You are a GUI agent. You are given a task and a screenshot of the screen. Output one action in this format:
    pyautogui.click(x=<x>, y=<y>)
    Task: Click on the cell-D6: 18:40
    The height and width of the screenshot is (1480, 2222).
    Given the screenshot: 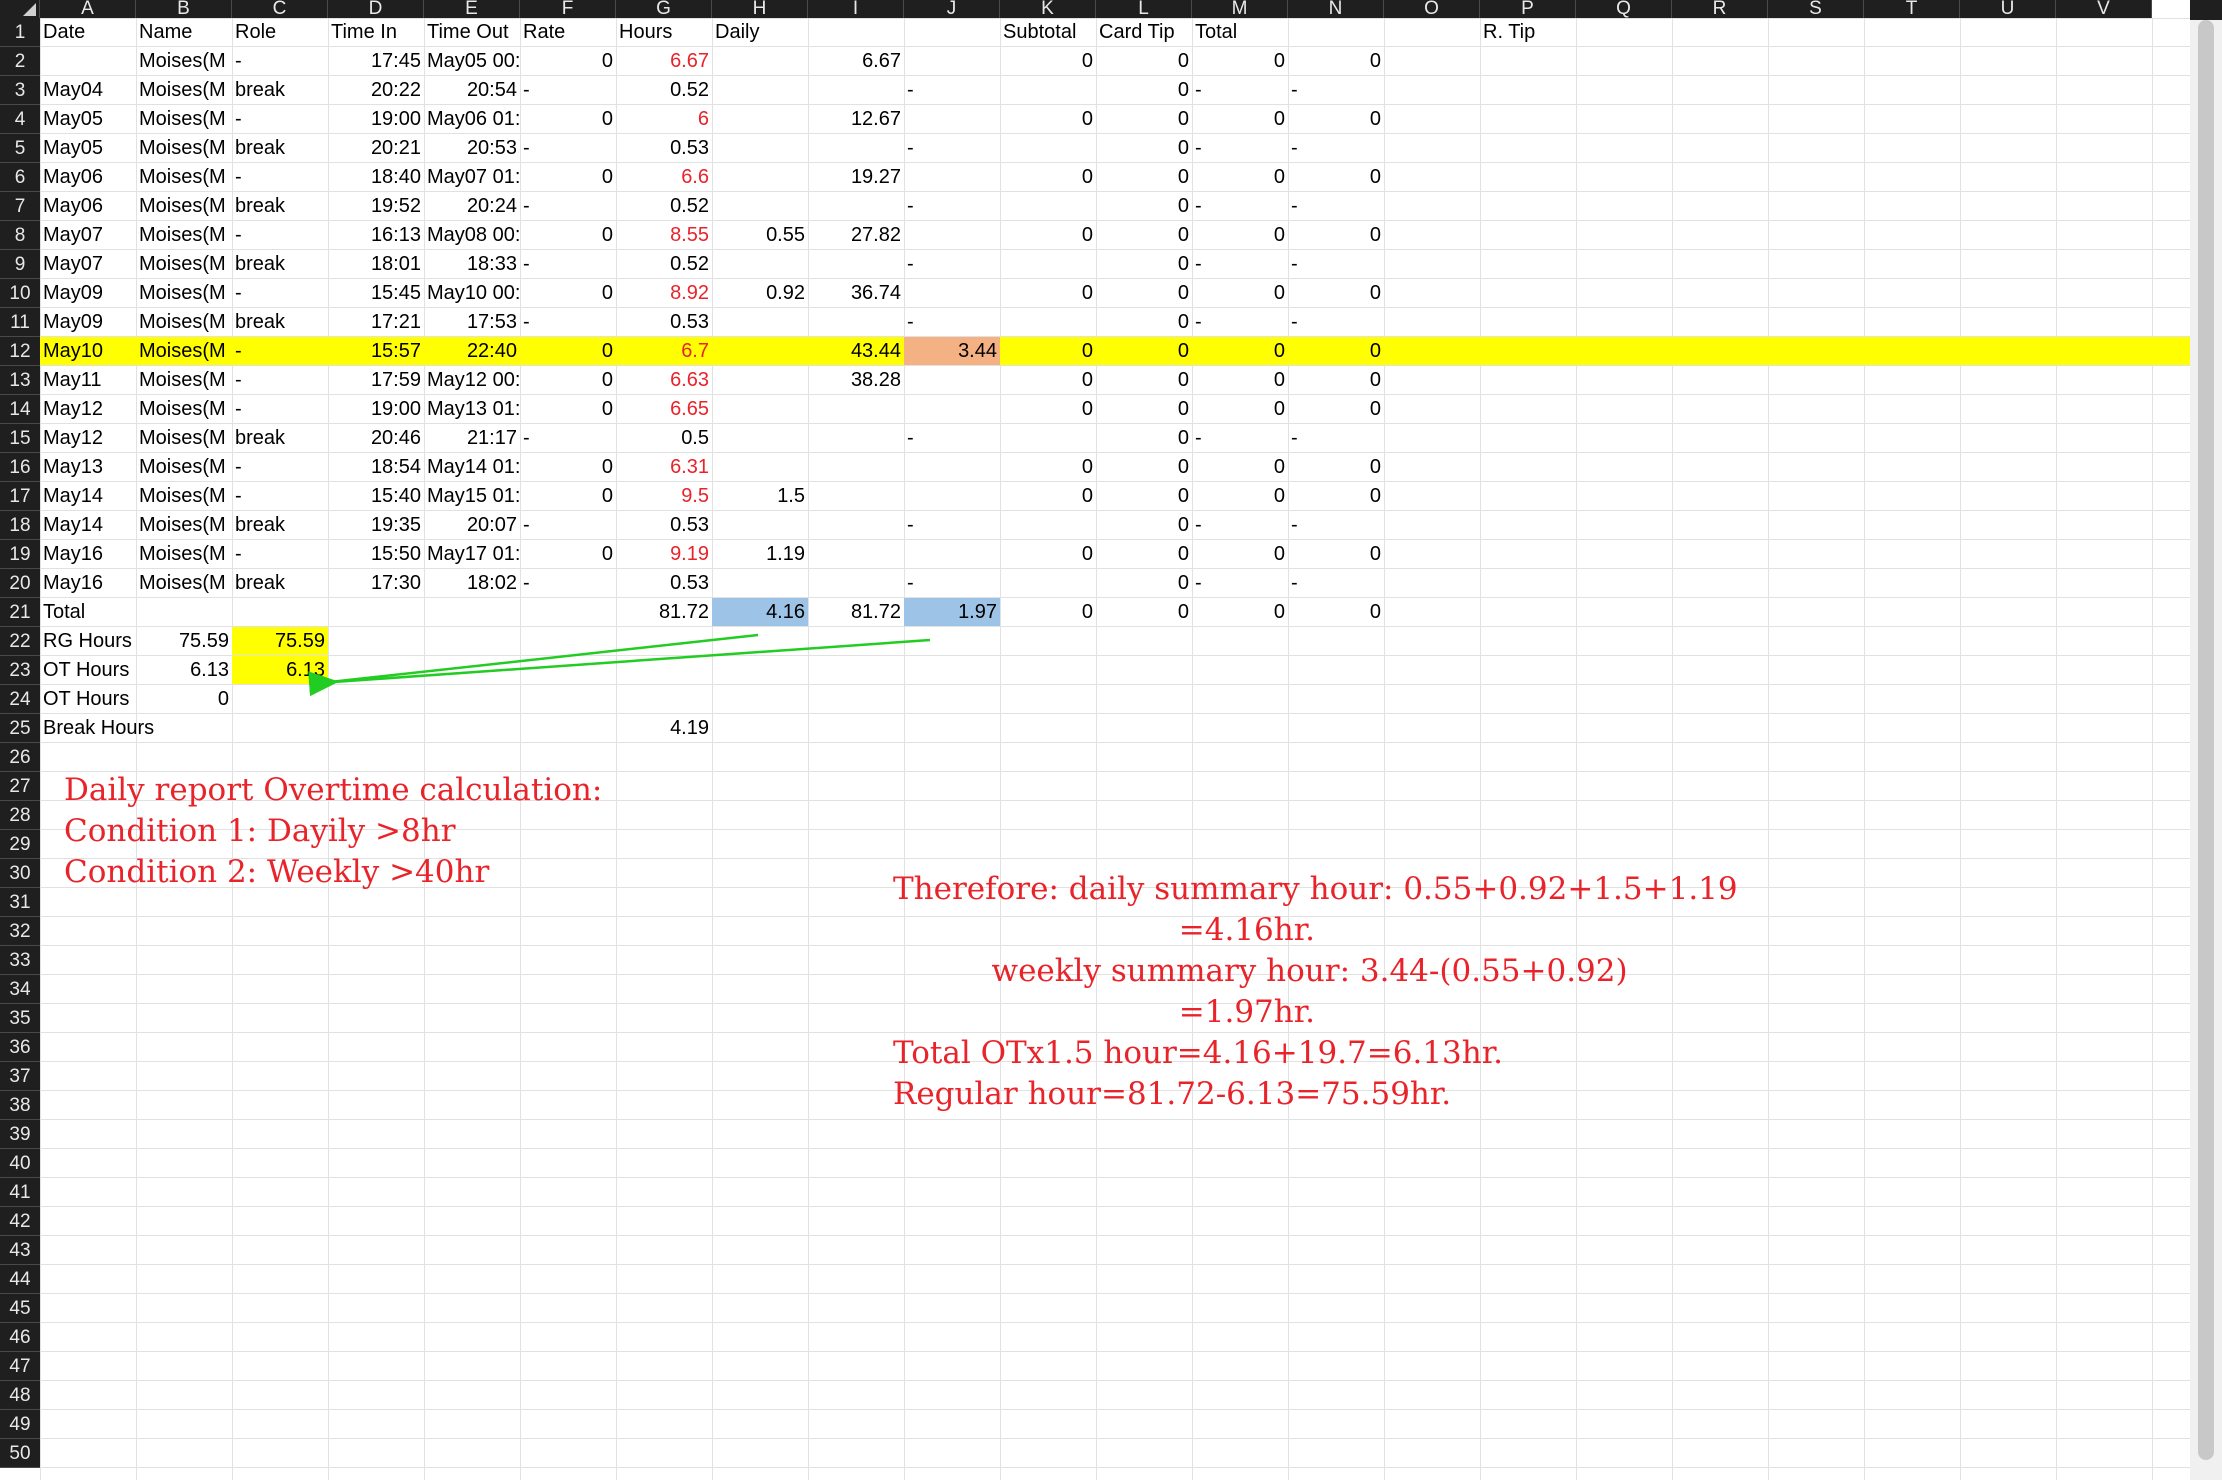 What is the action you would take?
    pyautogui.click(x=376, y=177)
    